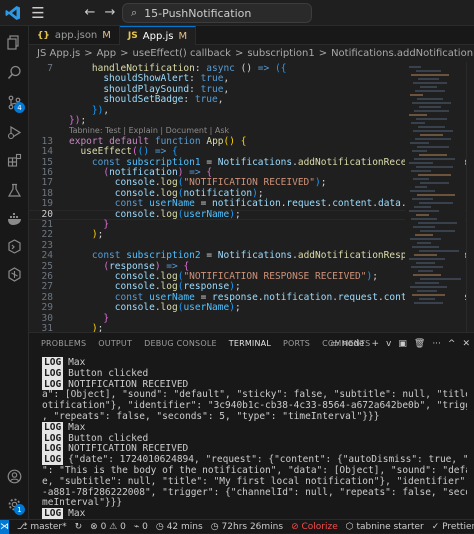  What do you see at coordinates (466, 344) in the screenshot?
I see `close-panel-icon: ✕` at bounding box center [466, 344].